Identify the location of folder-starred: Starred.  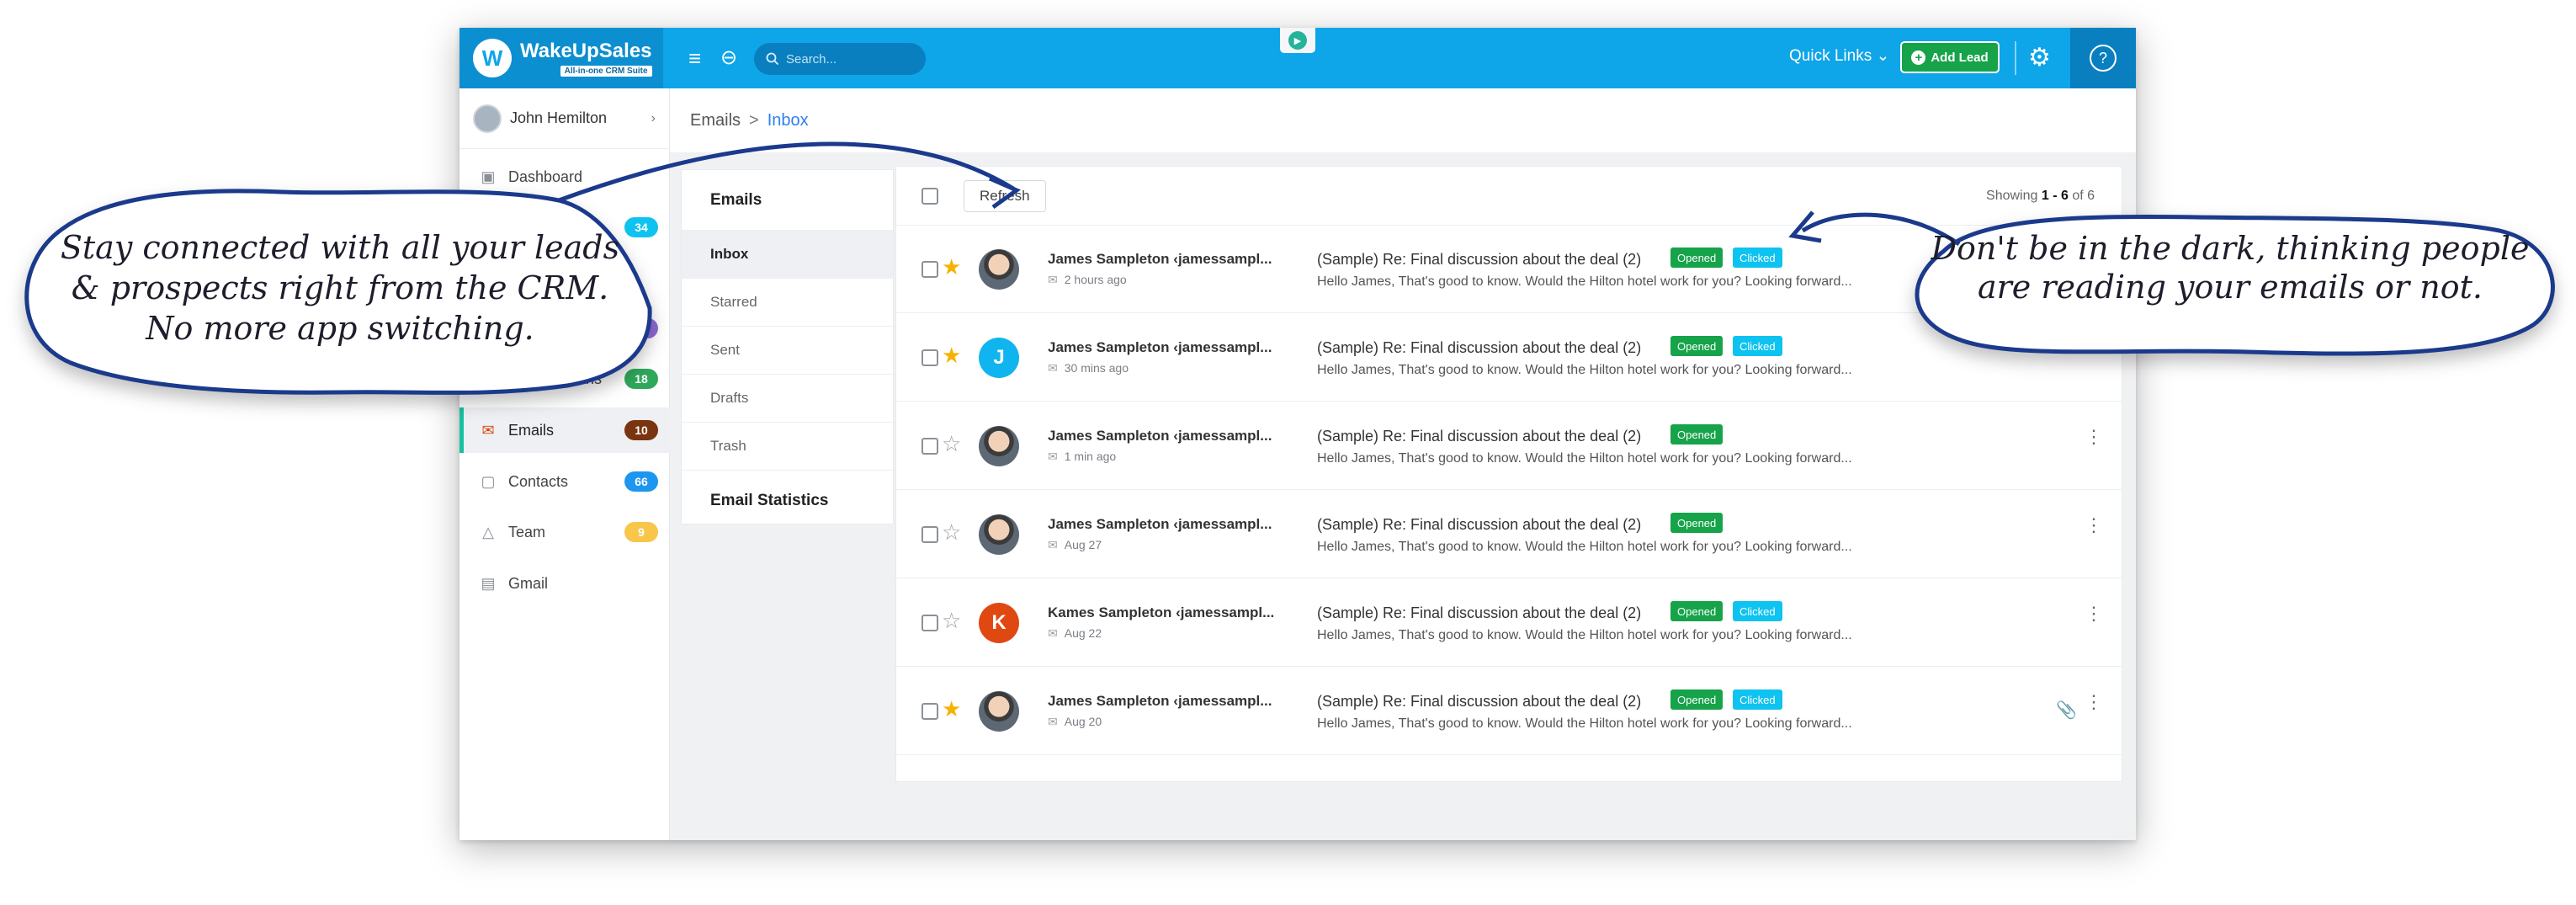
(787, 303).